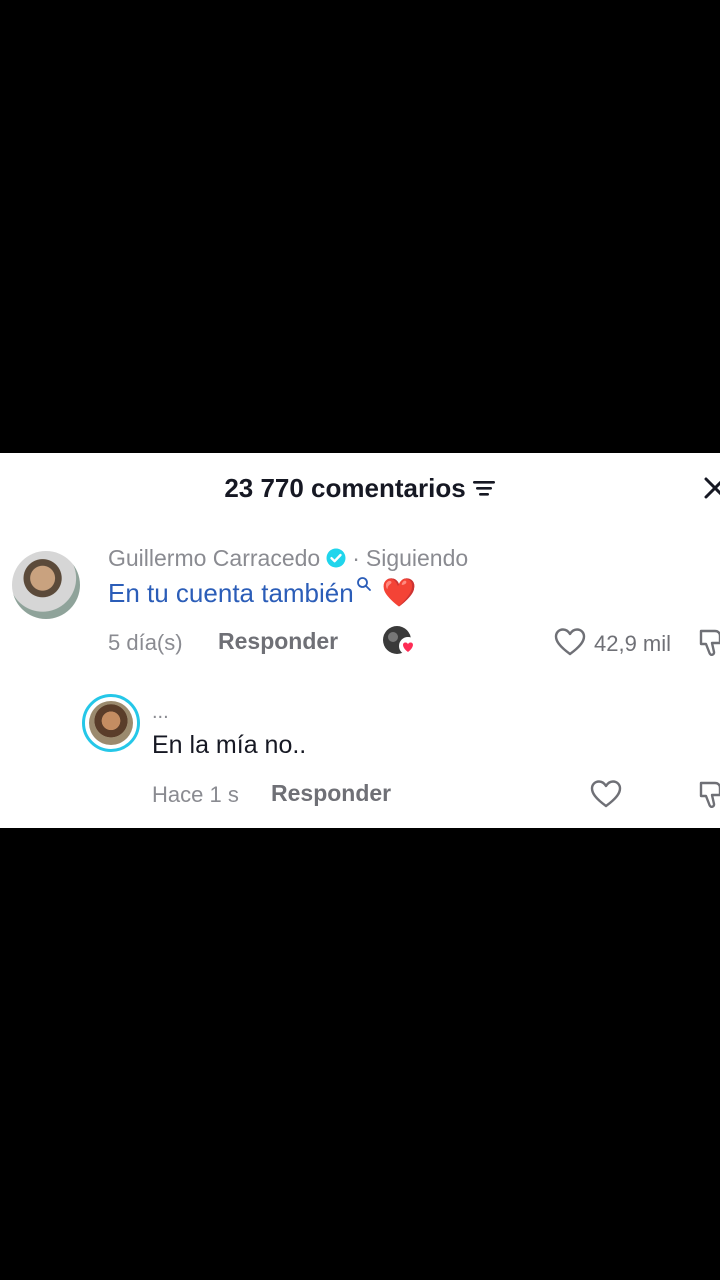  Describe the element at coordinates (417, 557) in the screenshot. I see `following-label: Siguiendo` at that location.